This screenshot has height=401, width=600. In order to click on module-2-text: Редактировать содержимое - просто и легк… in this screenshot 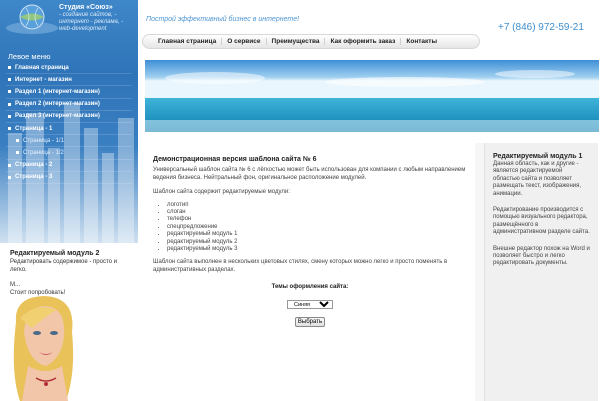, I will do `click(64, 266)`.